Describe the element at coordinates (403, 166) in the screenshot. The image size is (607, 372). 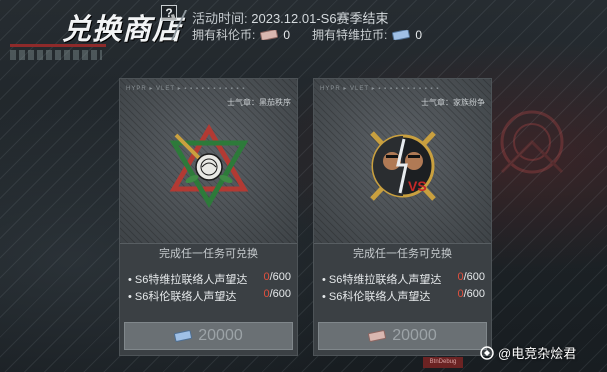
I see `versus-faces-emblem-icon: VS` at that location.